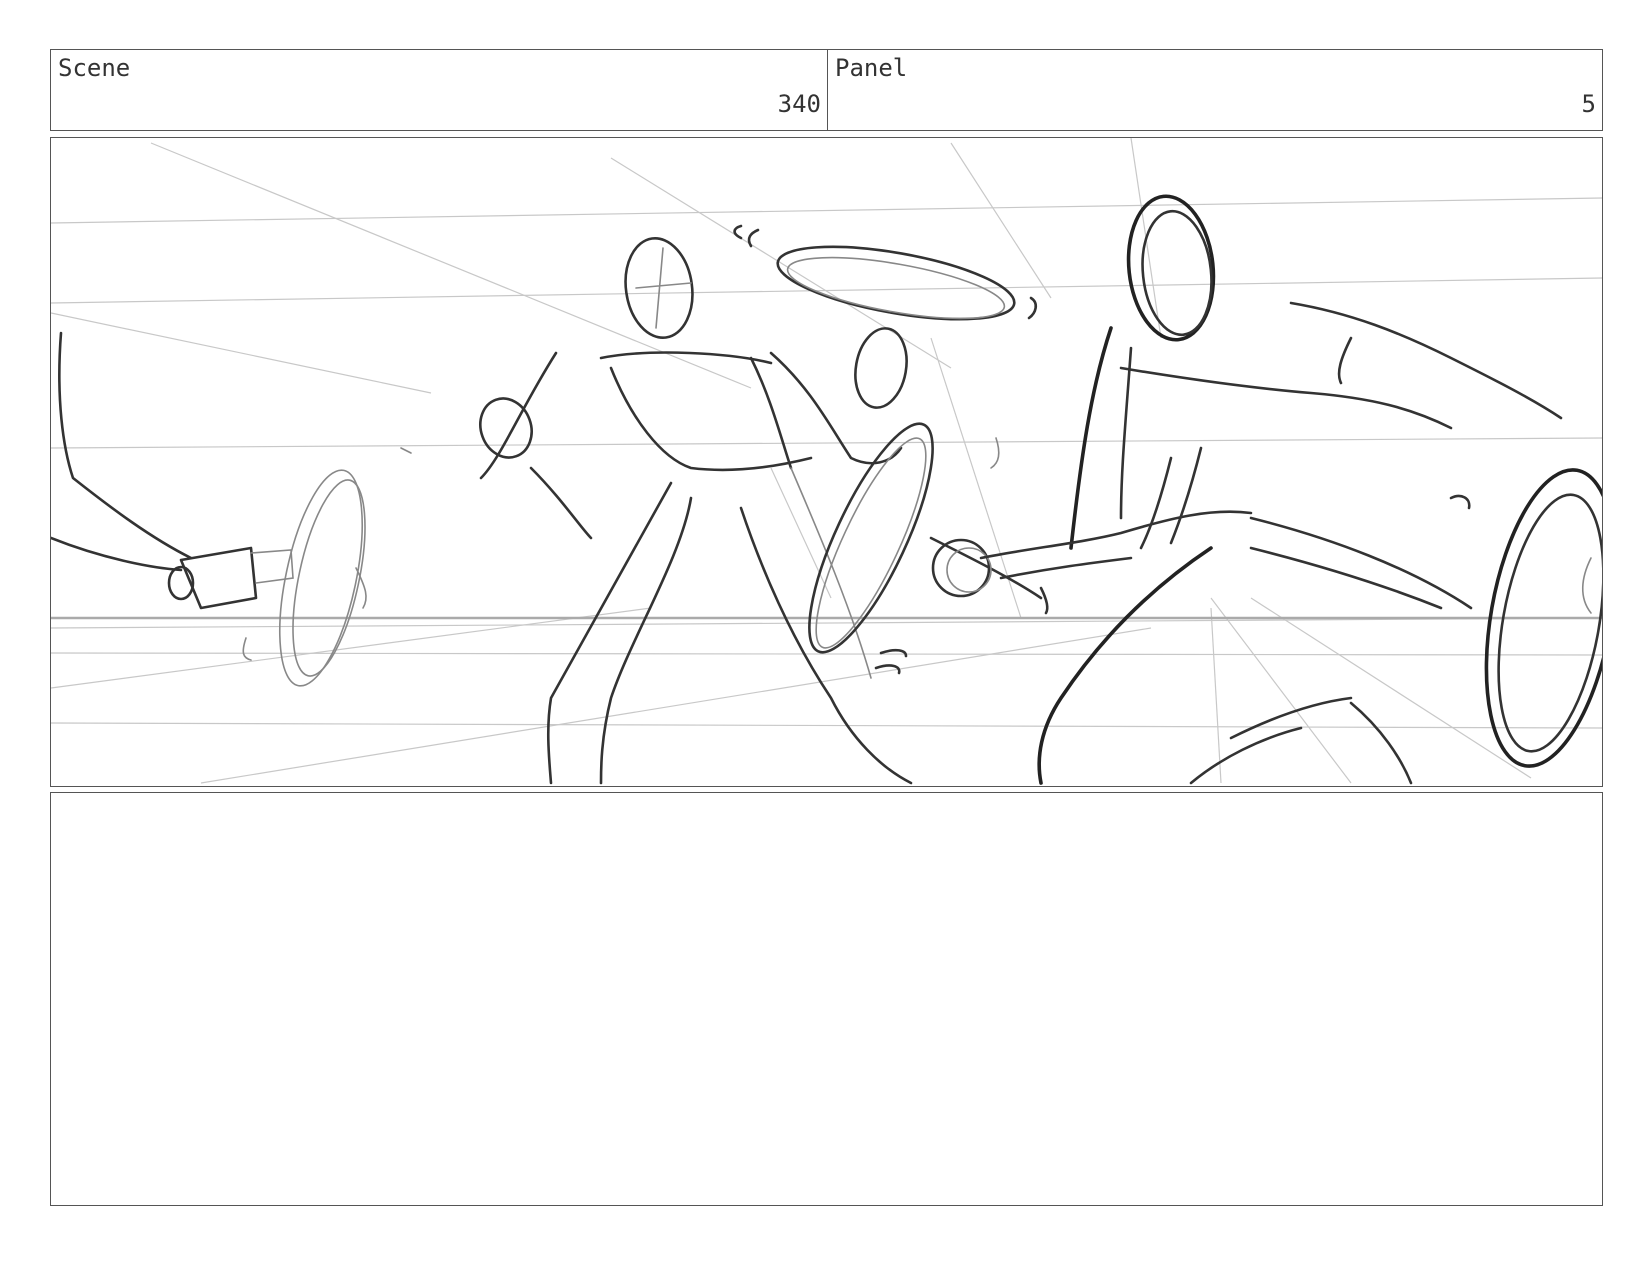 The height and width of the screenshot is (1275, 1650). Describe the element at coordinates (758, 504) in the screenshot. I see `middle-figure` at that location.